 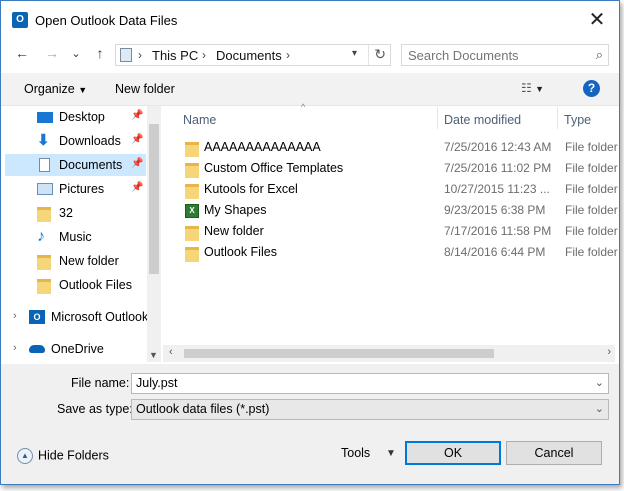 I want to click on column-header-name: Name, so click(x=199, y=120).